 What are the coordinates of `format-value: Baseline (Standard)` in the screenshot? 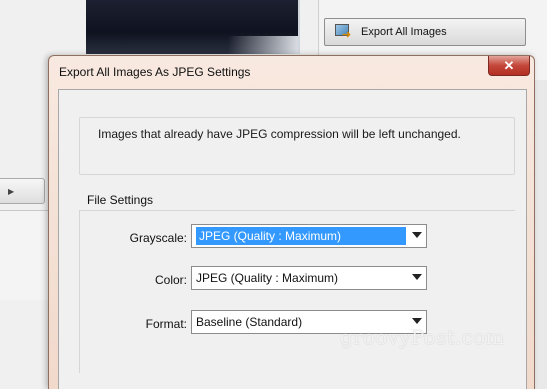 It's located at (249, 322).